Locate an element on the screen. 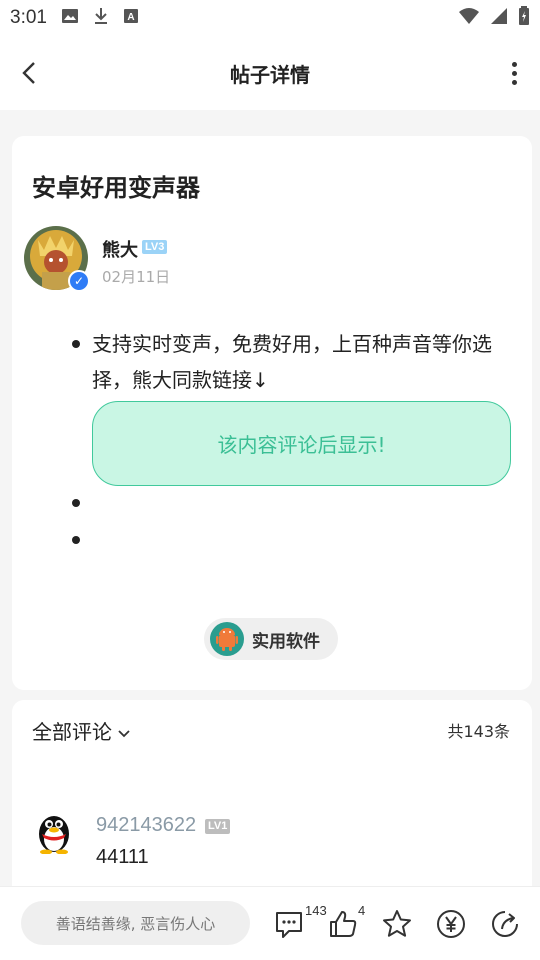 This screenshot has height=960, width=540. author-level-badge: LV3 is located at coordinates (155, 247).